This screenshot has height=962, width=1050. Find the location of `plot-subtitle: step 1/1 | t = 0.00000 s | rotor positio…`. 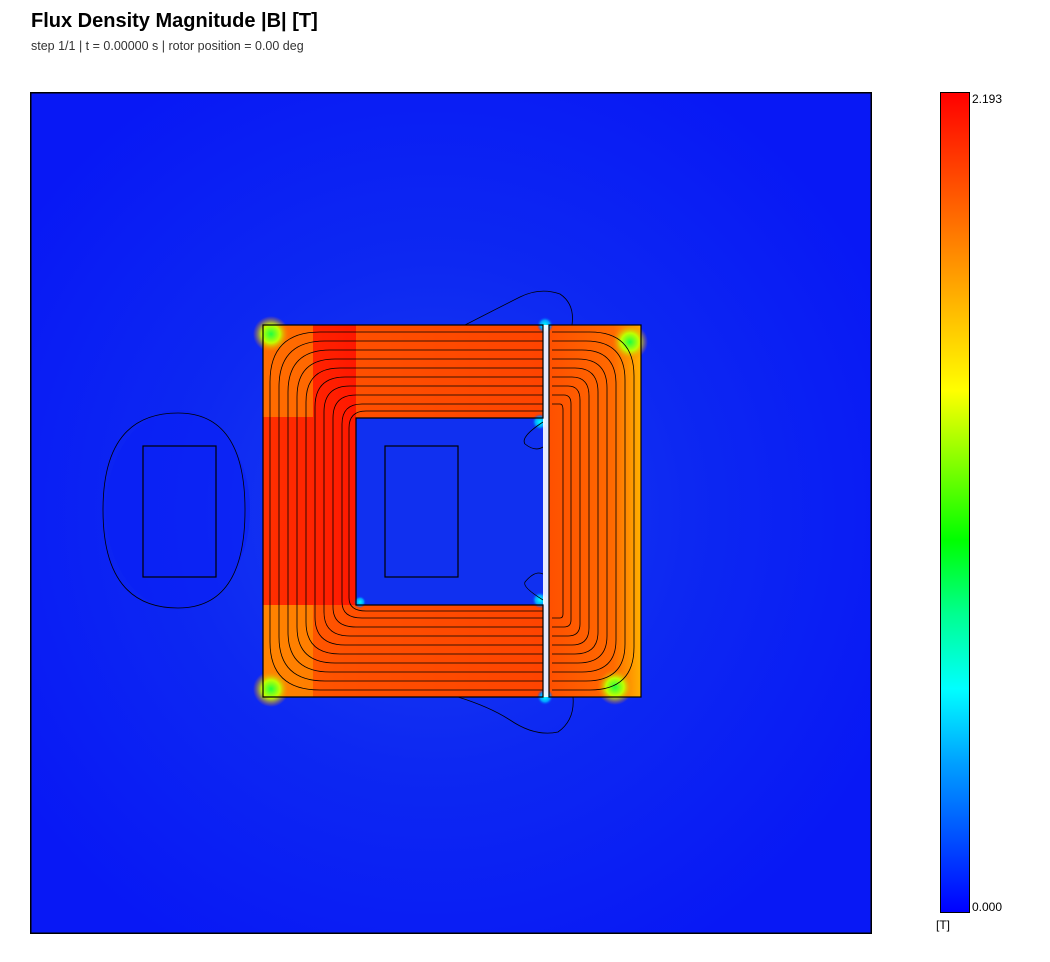

plot-subtitle: step 1/1 | t = 0.00000 s | rotor positio… is located at coordinates (167, 46).